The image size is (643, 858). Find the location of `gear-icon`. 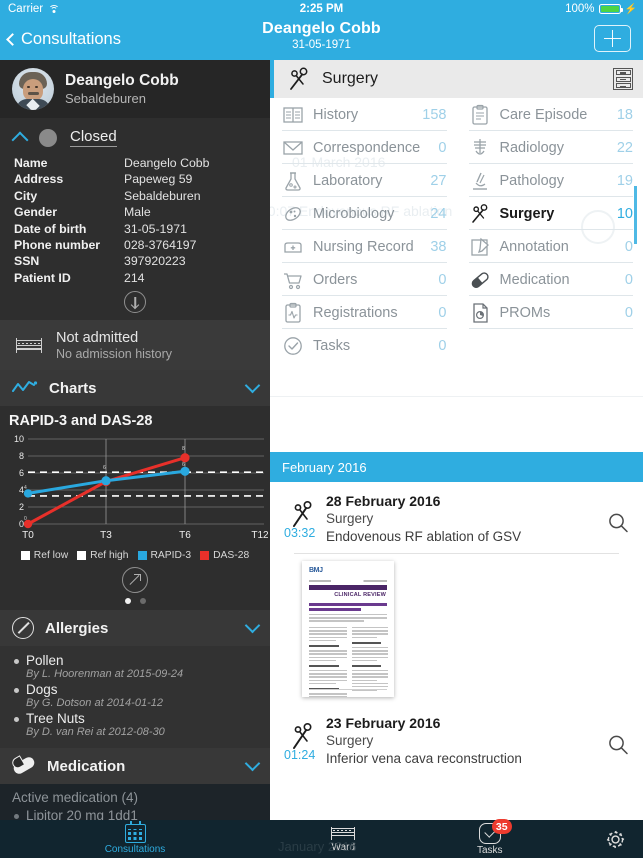

gear-icon is located at coordinates (615, 839).